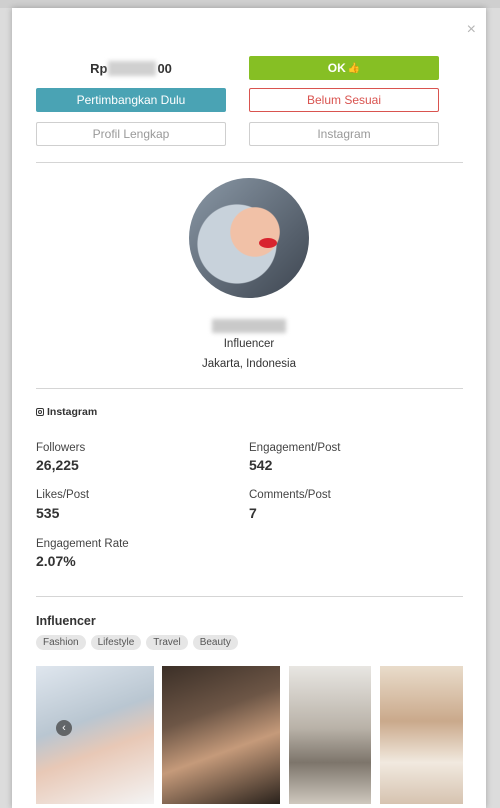 The image size is (500, 808). What do you see at coordinates (290, 495) in the screenshot?
I see `comments-post-label: Comments/Post` at bounding box center [290, 495].